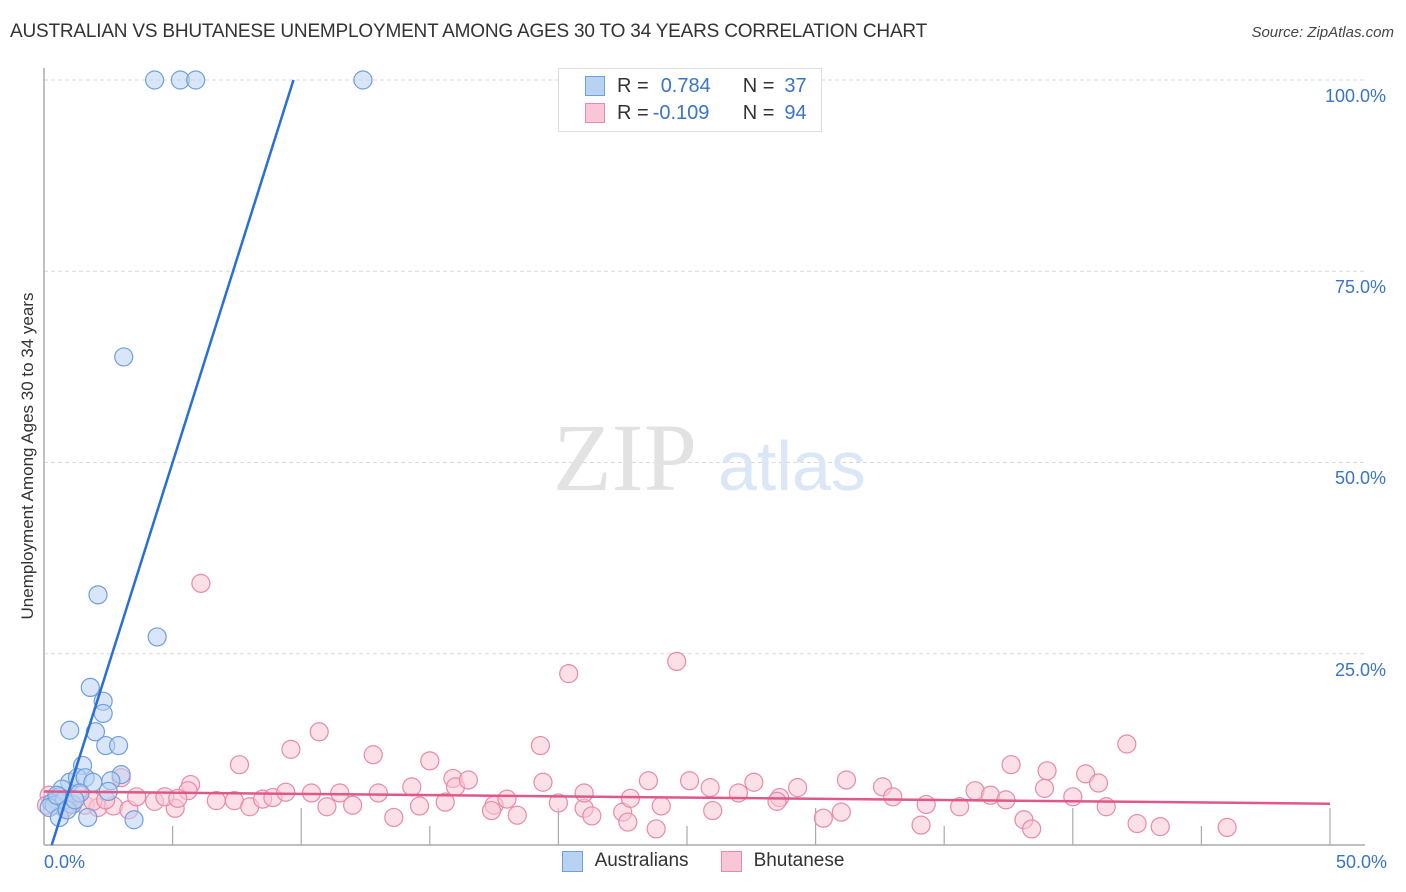 The image size is (1406, 892). Describe the element at coordinates (1360, 670) in the screenshot. I see `y-tick-label: 25.0%` at that location.